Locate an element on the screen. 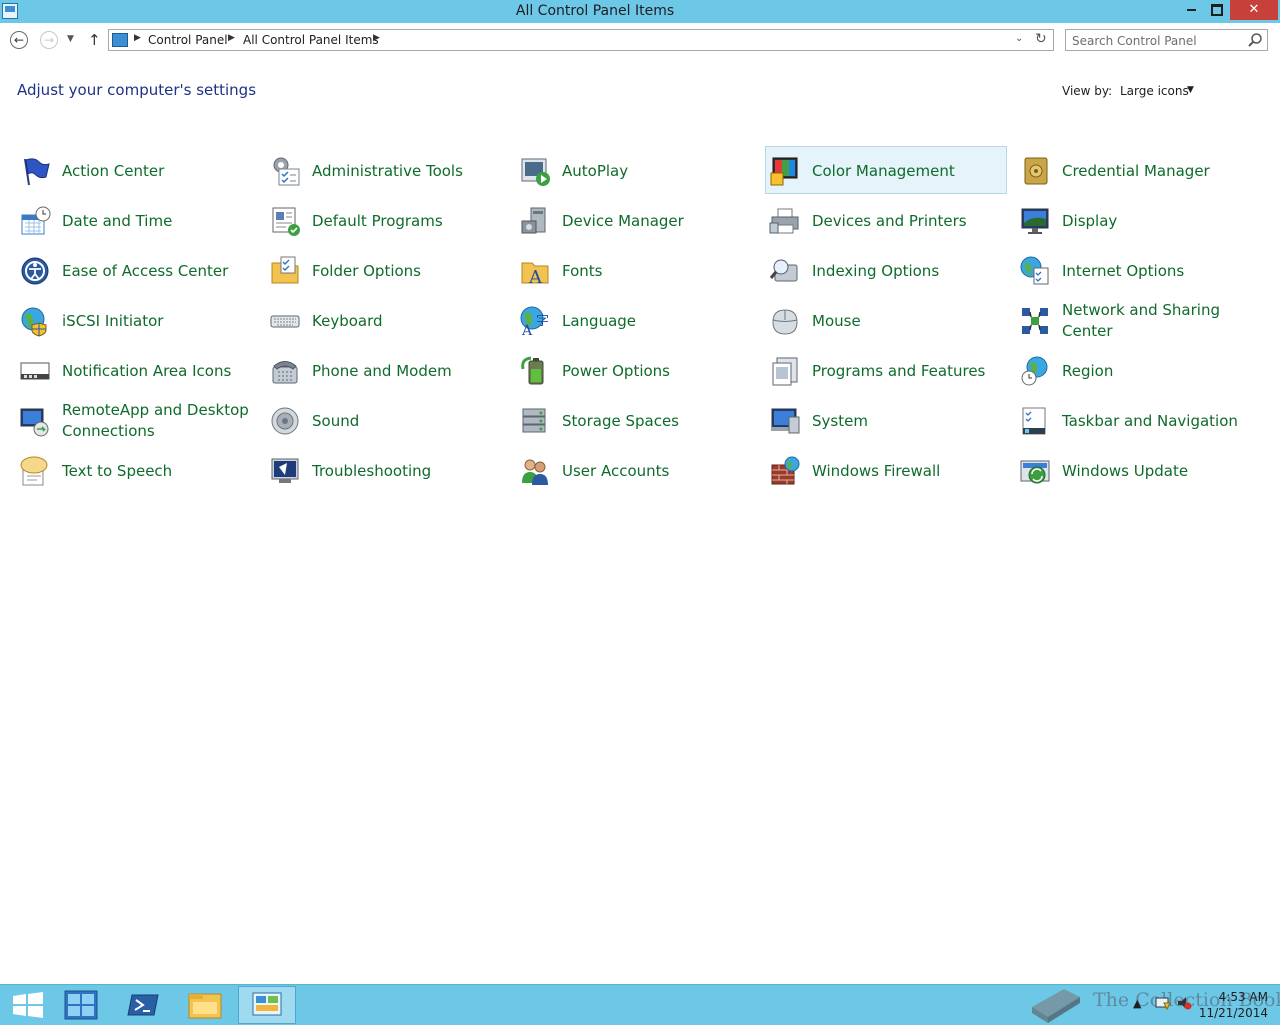 The height and width of the screenshot is (1028, 1280). back-arrow-icon: ← is located at coordinates (19, 40).